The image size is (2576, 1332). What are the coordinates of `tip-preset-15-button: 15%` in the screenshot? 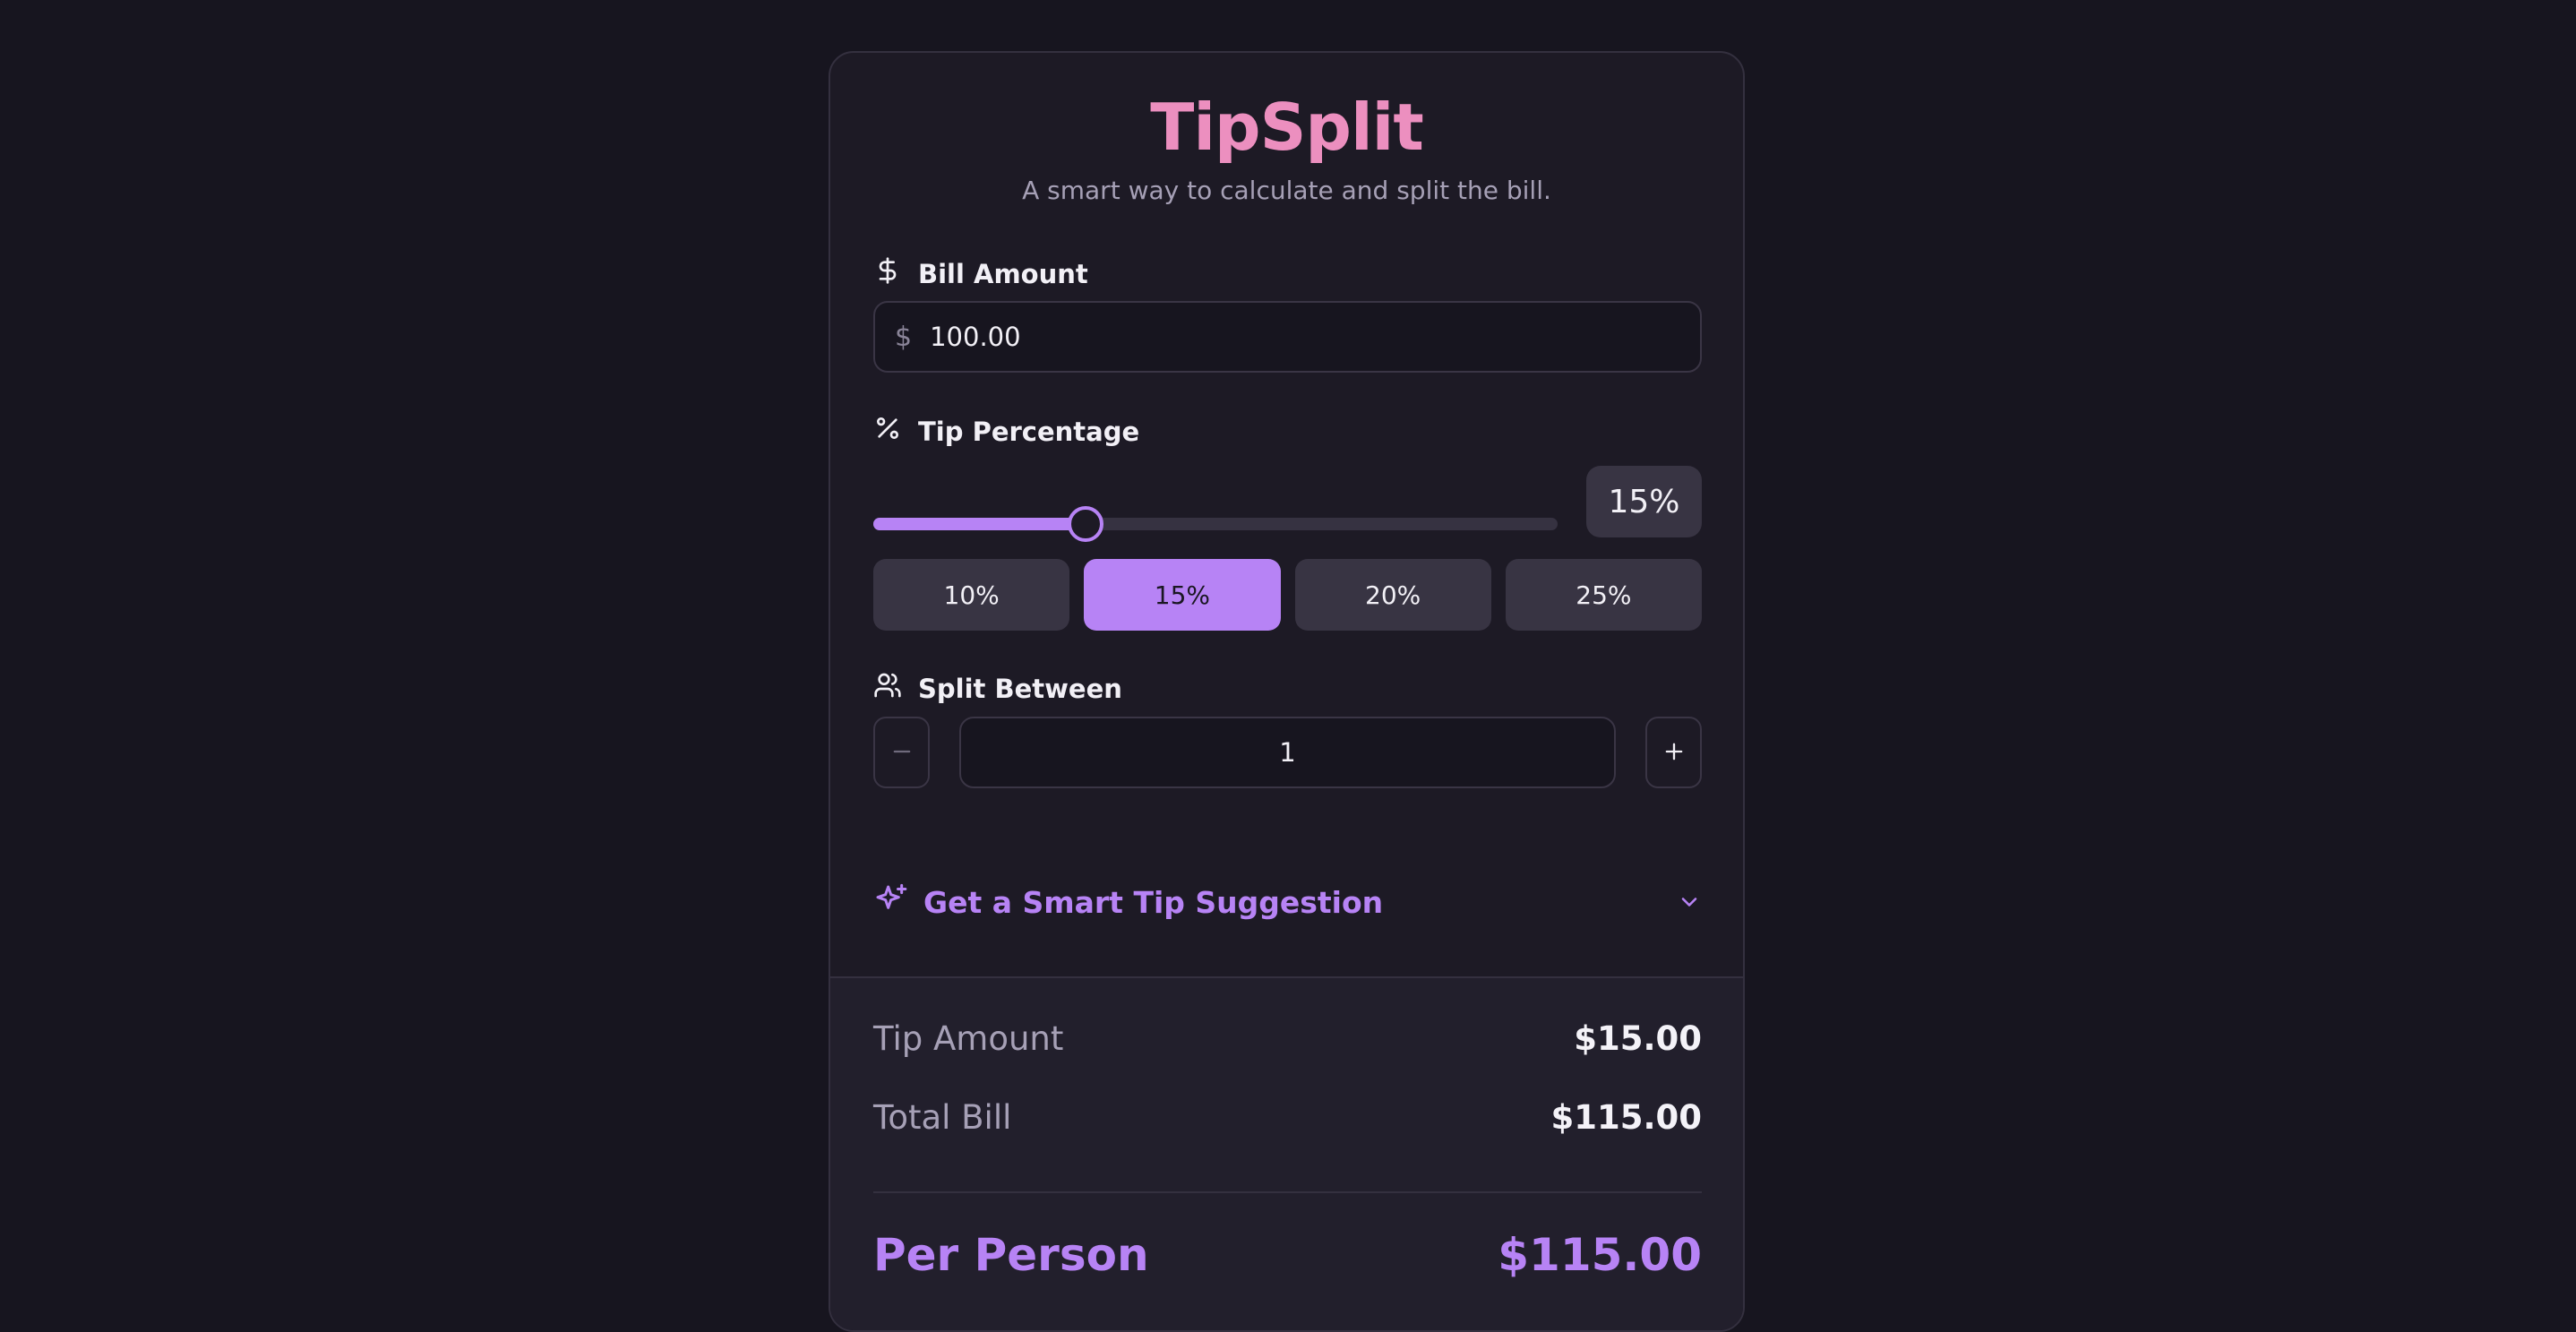 It's located at (1182, 595).